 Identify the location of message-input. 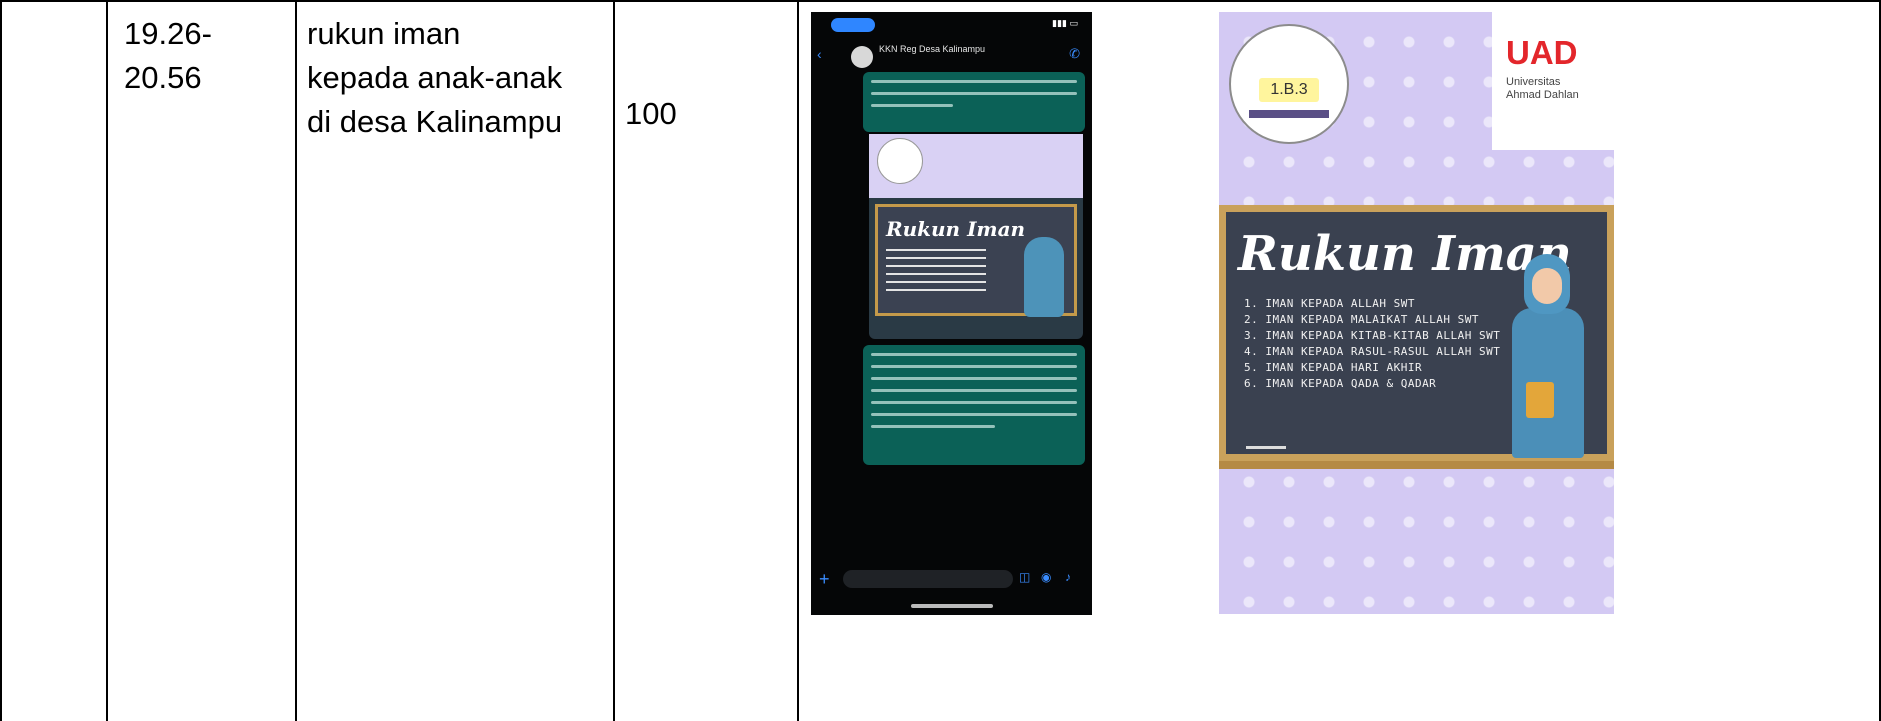
(928, 579).